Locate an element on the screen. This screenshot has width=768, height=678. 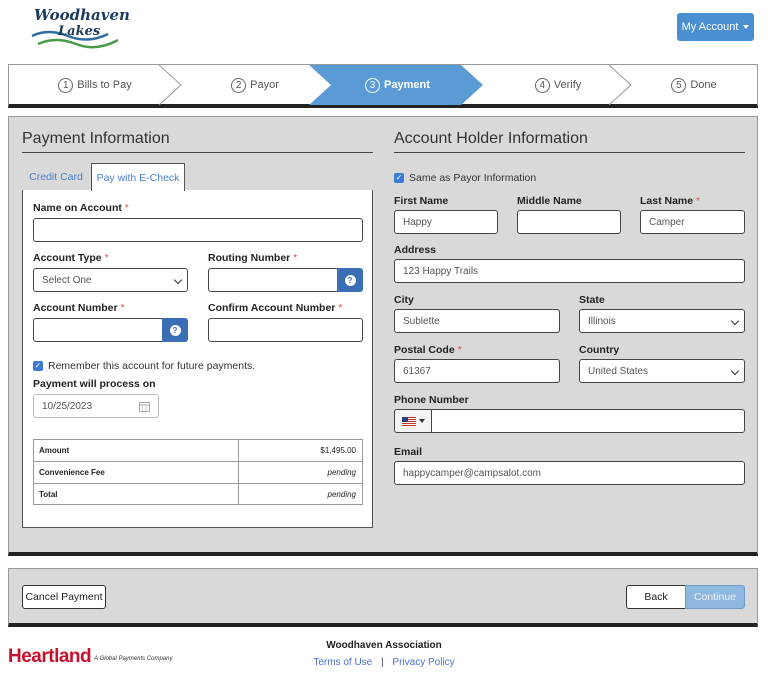
footer-links: Terms of Use | Privacy Policy is located at coordinates (384, 662).